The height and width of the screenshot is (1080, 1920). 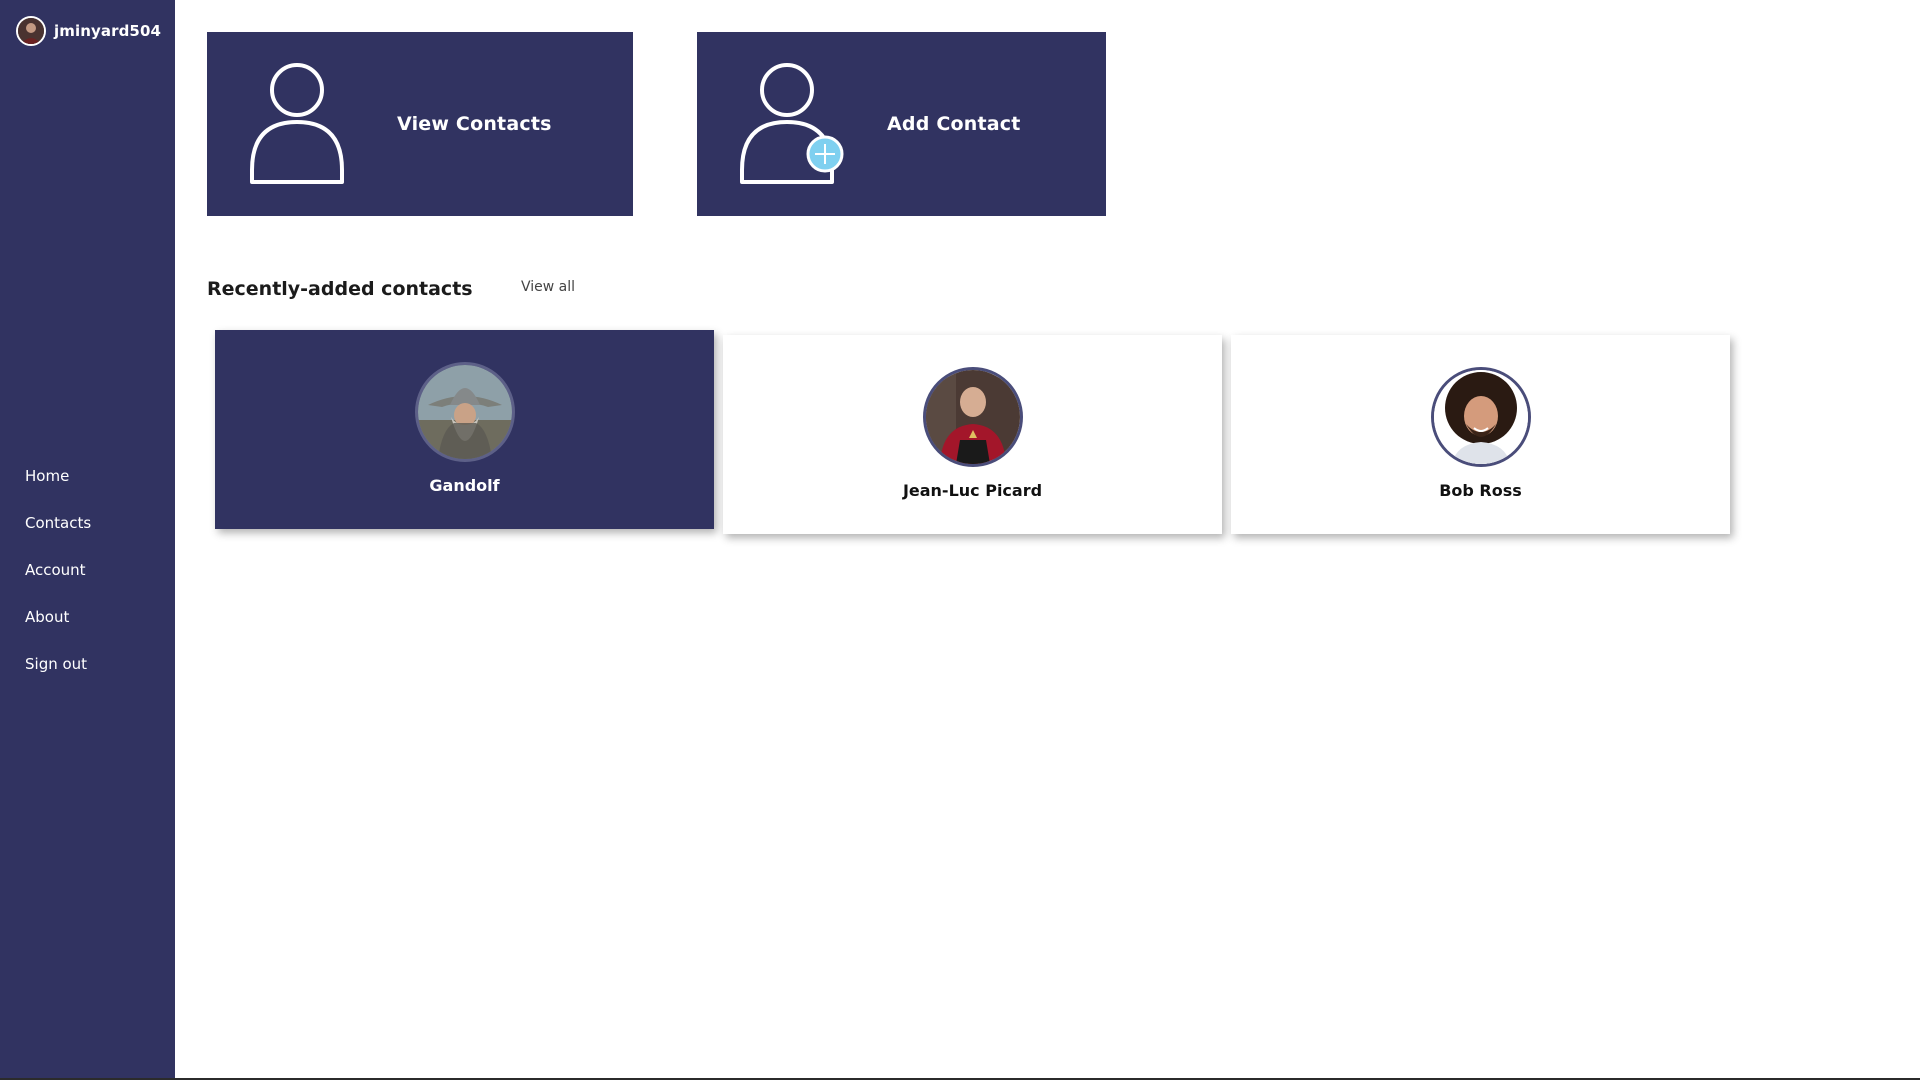 I want to click on contact-name: Bob Ross, so click(x=1480, y=490).